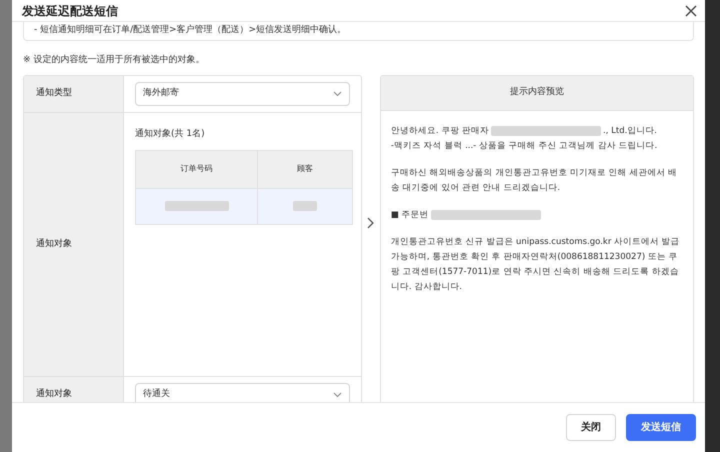 Image resolution: width=720 pixels, height=452 pixels. What do you see at coordinates (305, 169) in the screenshot?
I see `column-header: 顾客` at bounding box center [305, 169].